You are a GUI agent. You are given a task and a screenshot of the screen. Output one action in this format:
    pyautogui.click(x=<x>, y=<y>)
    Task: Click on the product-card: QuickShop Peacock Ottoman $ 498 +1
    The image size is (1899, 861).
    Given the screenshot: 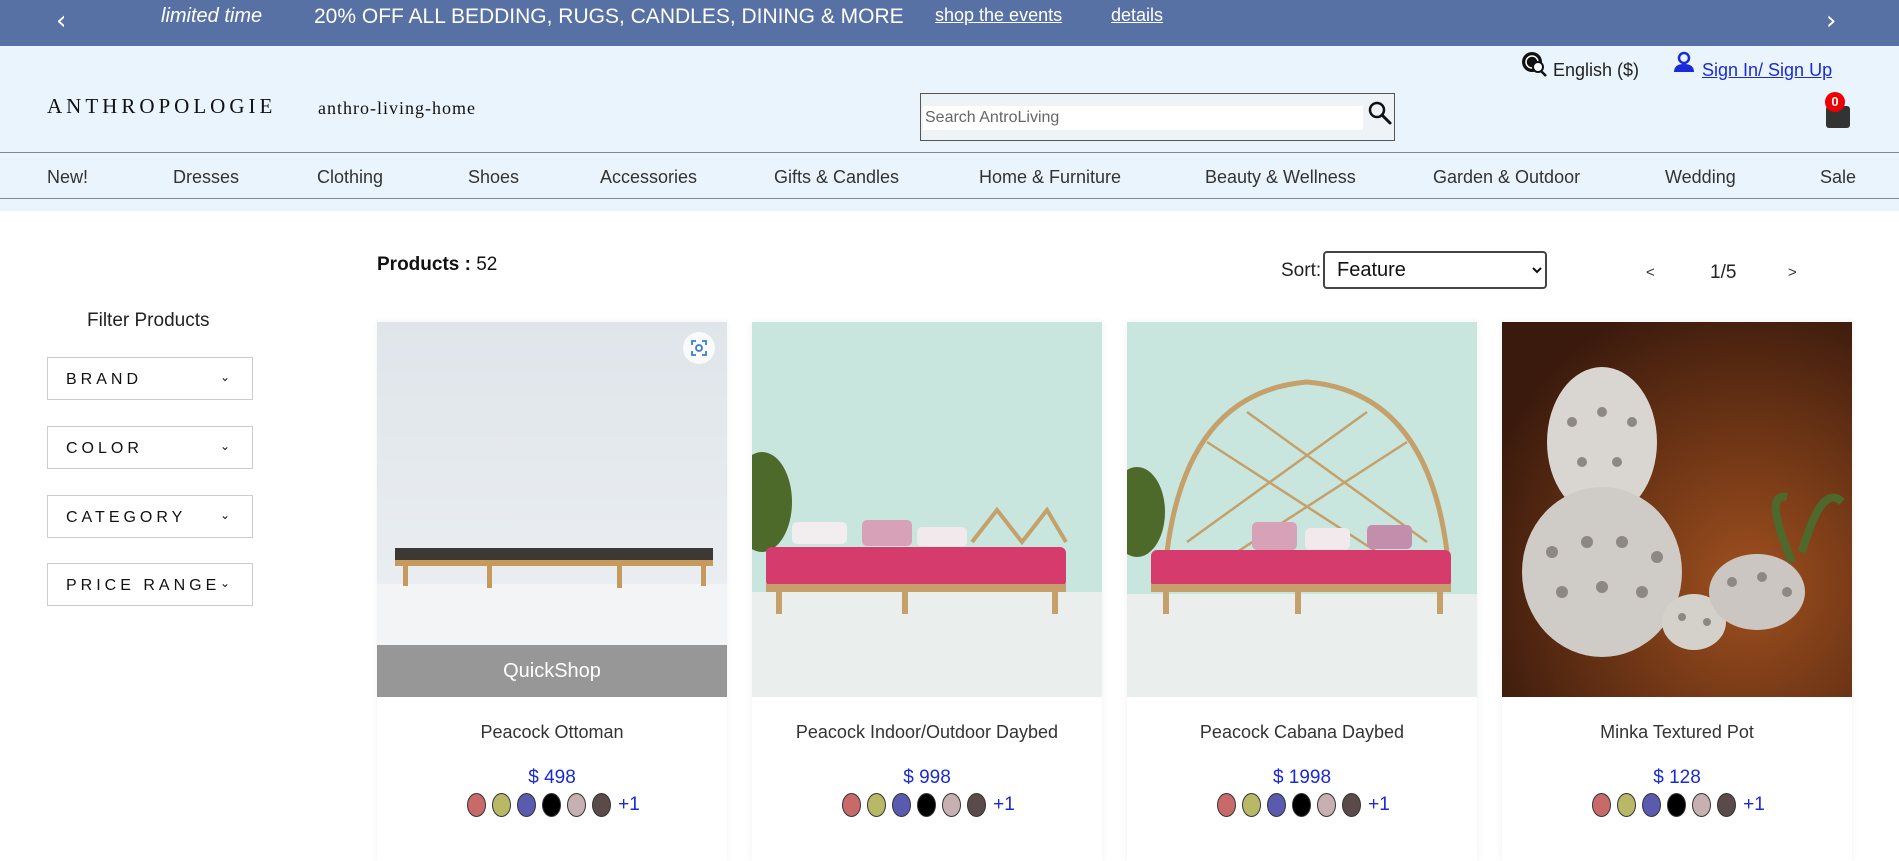 What is the action you would take?
    pyautogui.click(x=552, y=591)
    